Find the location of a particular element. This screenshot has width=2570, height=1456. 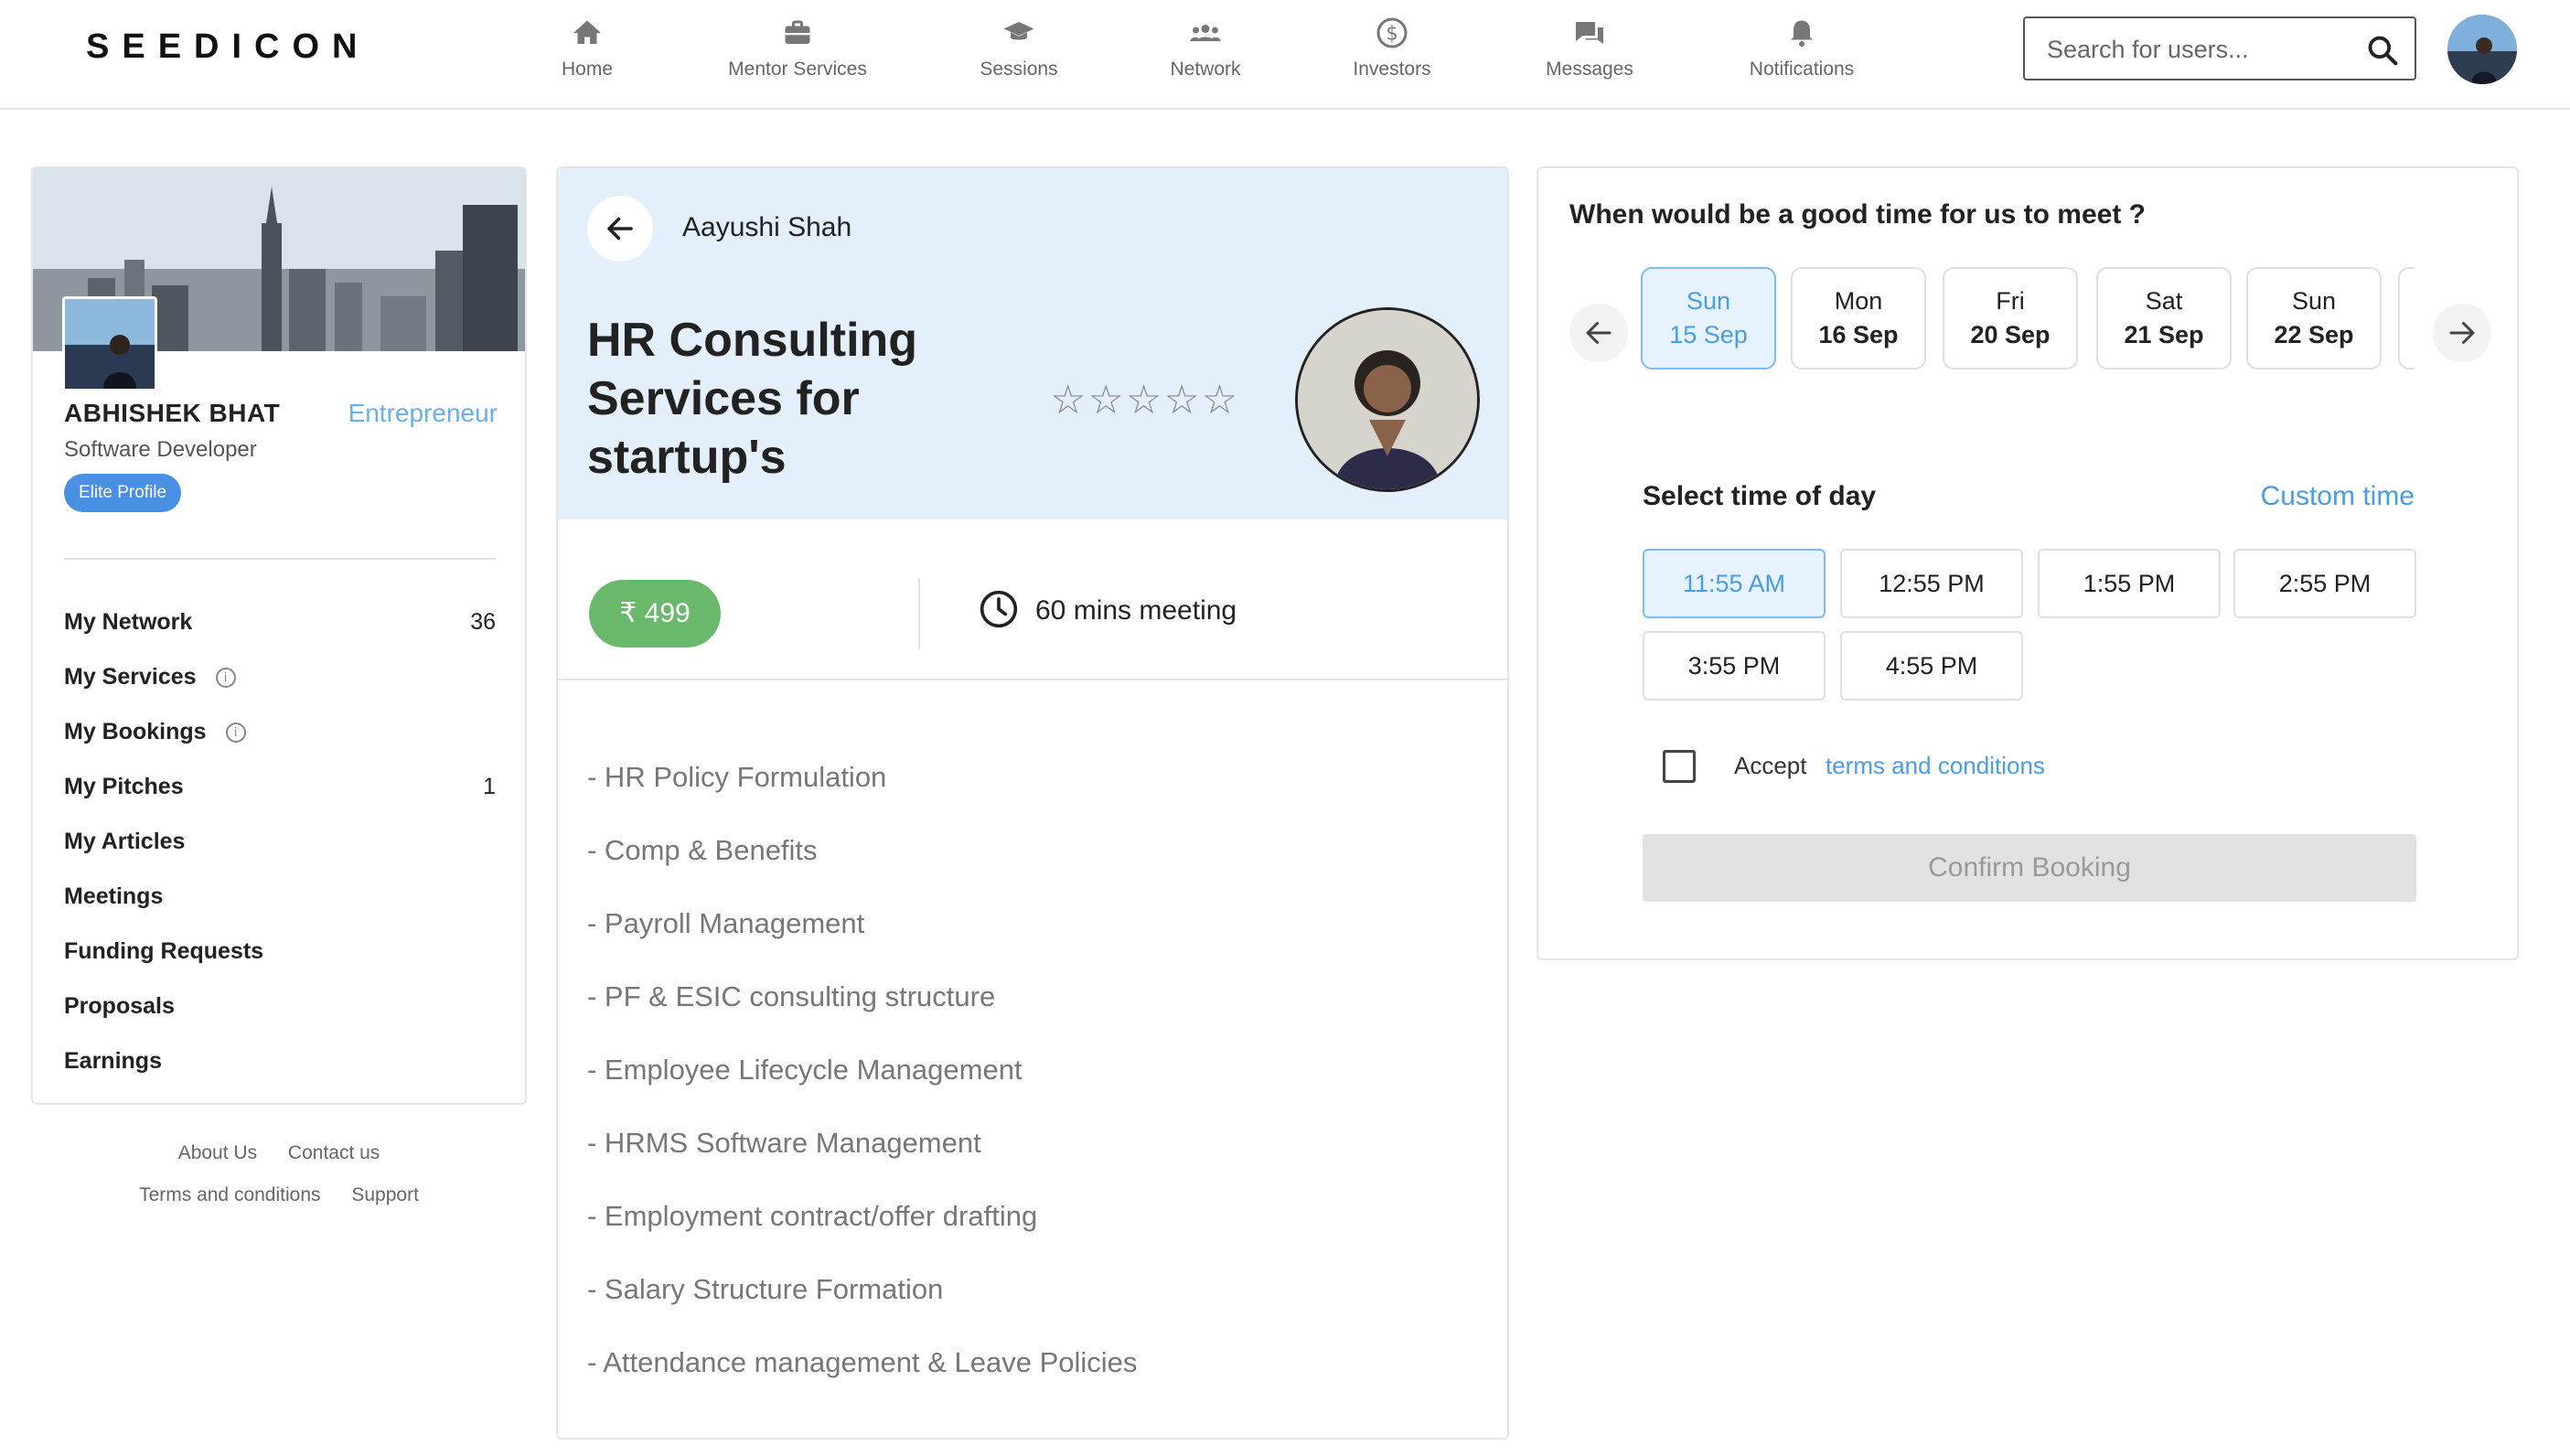

list-item: - Employment contract/offer drafting is located at coordinates (812, 1216).